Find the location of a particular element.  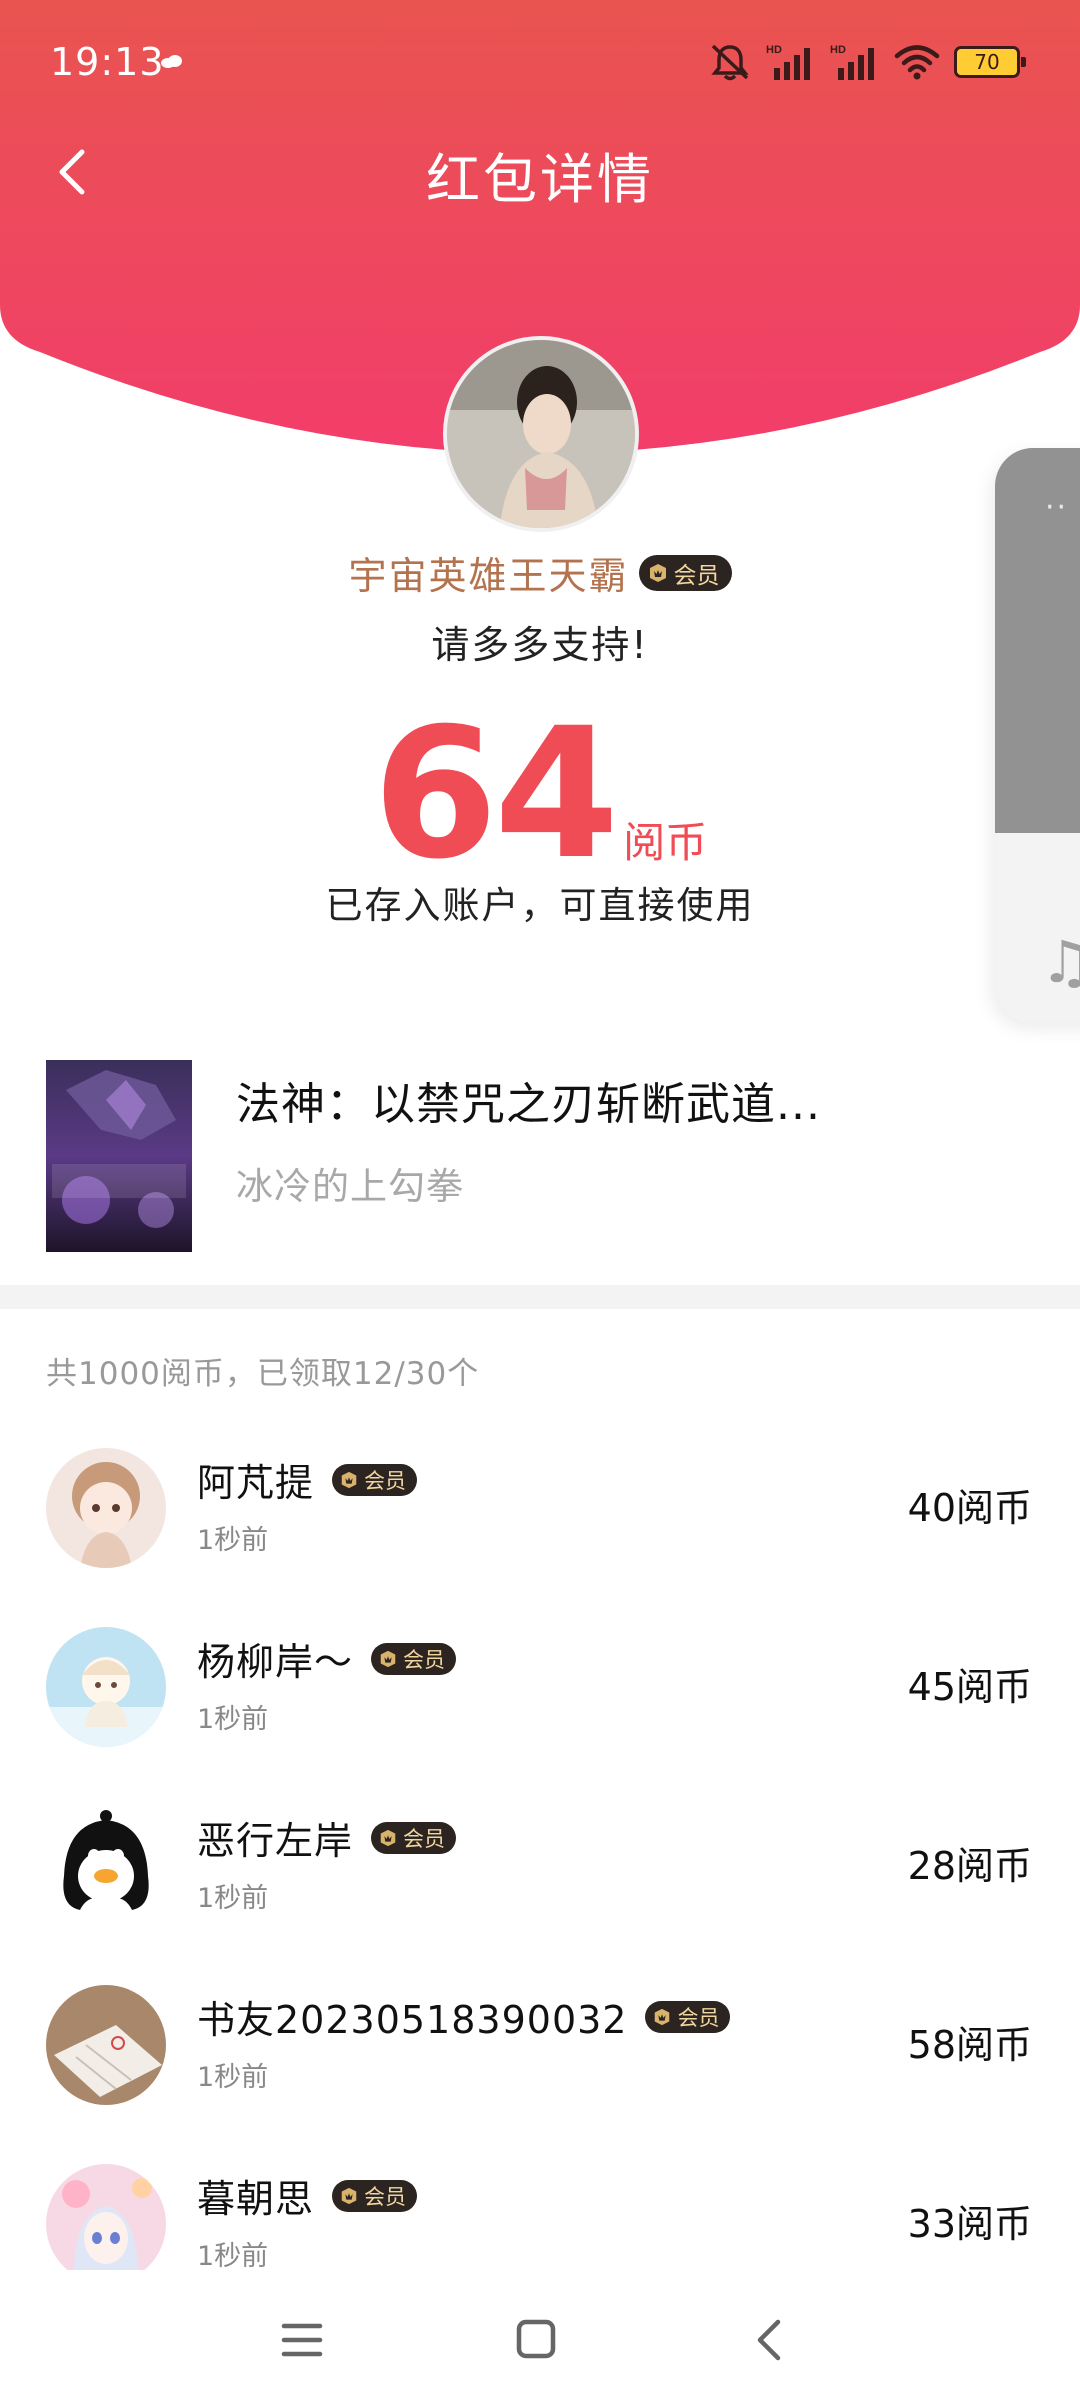

recipient-amount: 45阅币 is located at coordinates (969, 1687).